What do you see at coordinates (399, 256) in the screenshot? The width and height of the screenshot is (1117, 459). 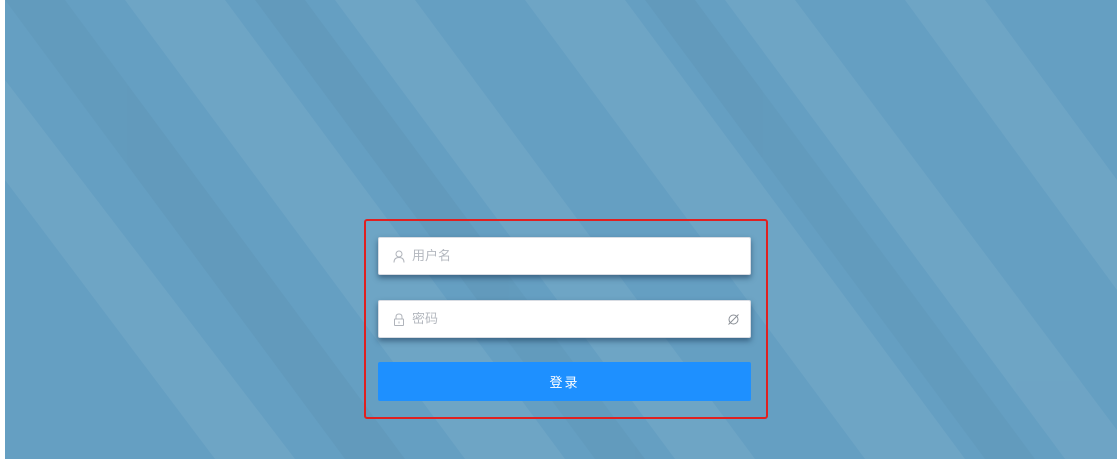 I see `user-icon` at bounding box center [399, 256].